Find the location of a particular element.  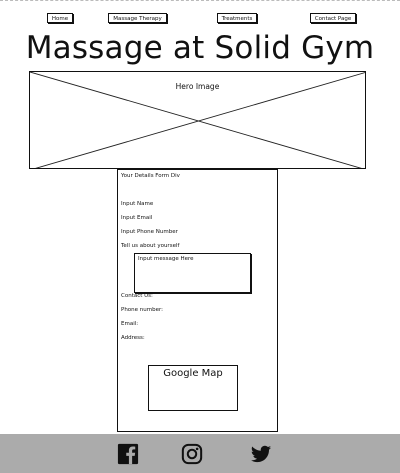

hero-label: Hero Image is located at coordinates (197, 86).